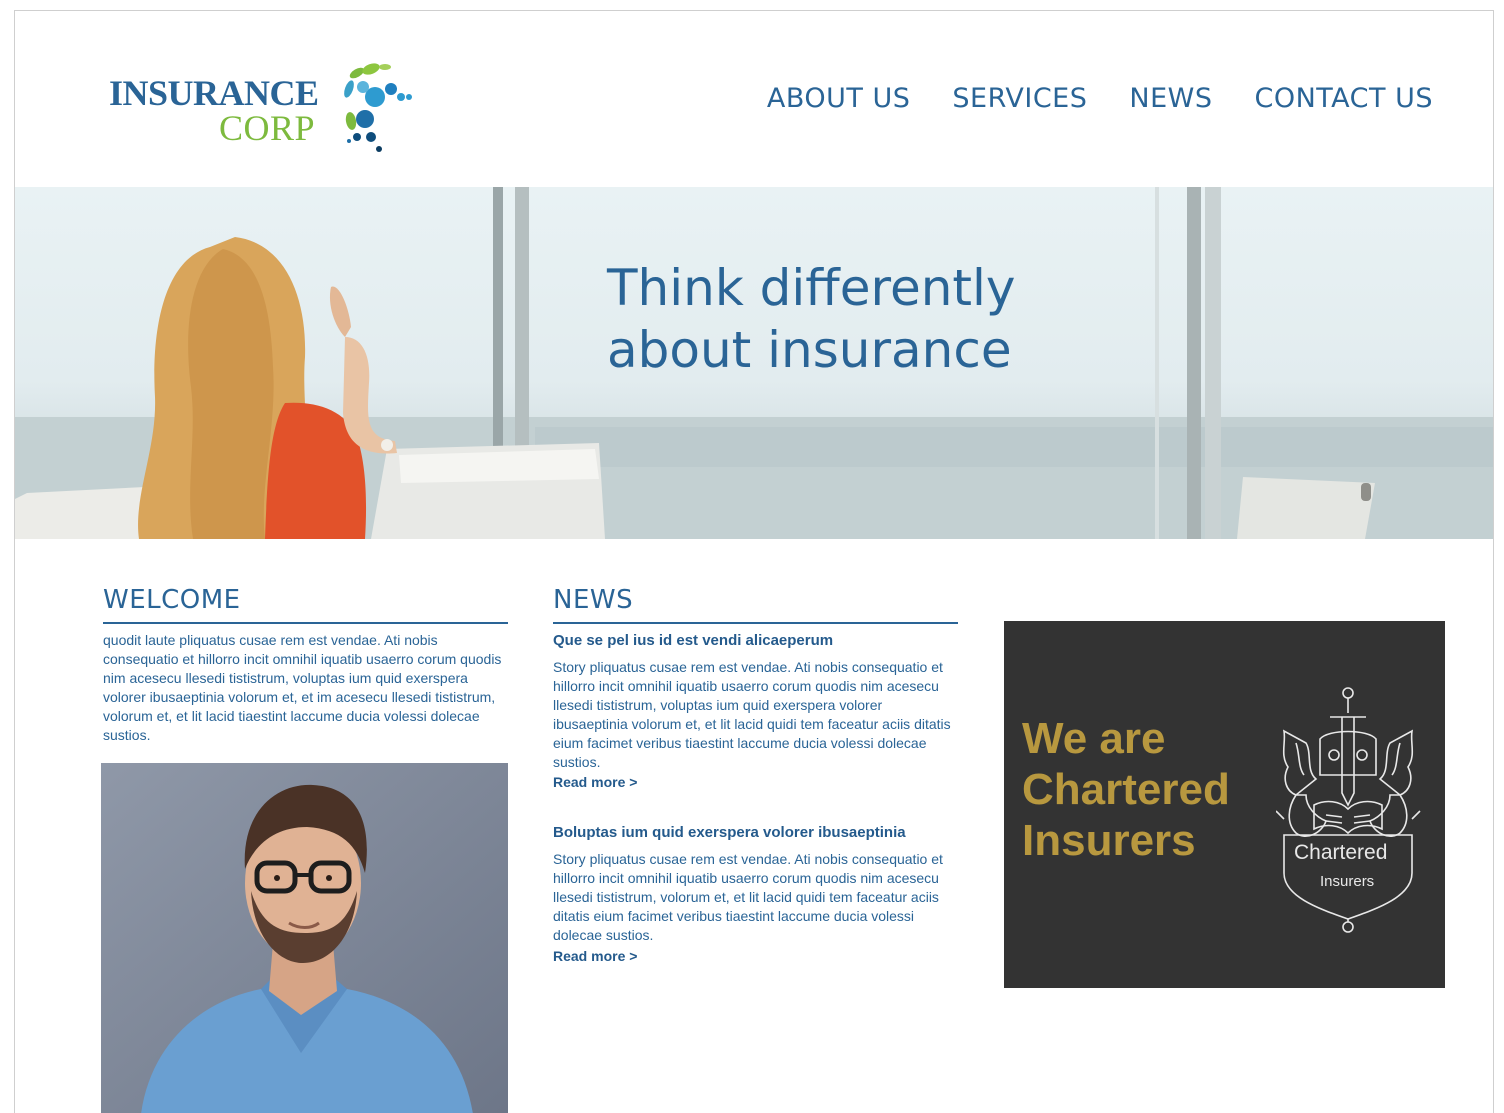 This screenshot has height=1113, width=1504. I want to click on hero-headline: Think differently about insurance, so click(811, 319).